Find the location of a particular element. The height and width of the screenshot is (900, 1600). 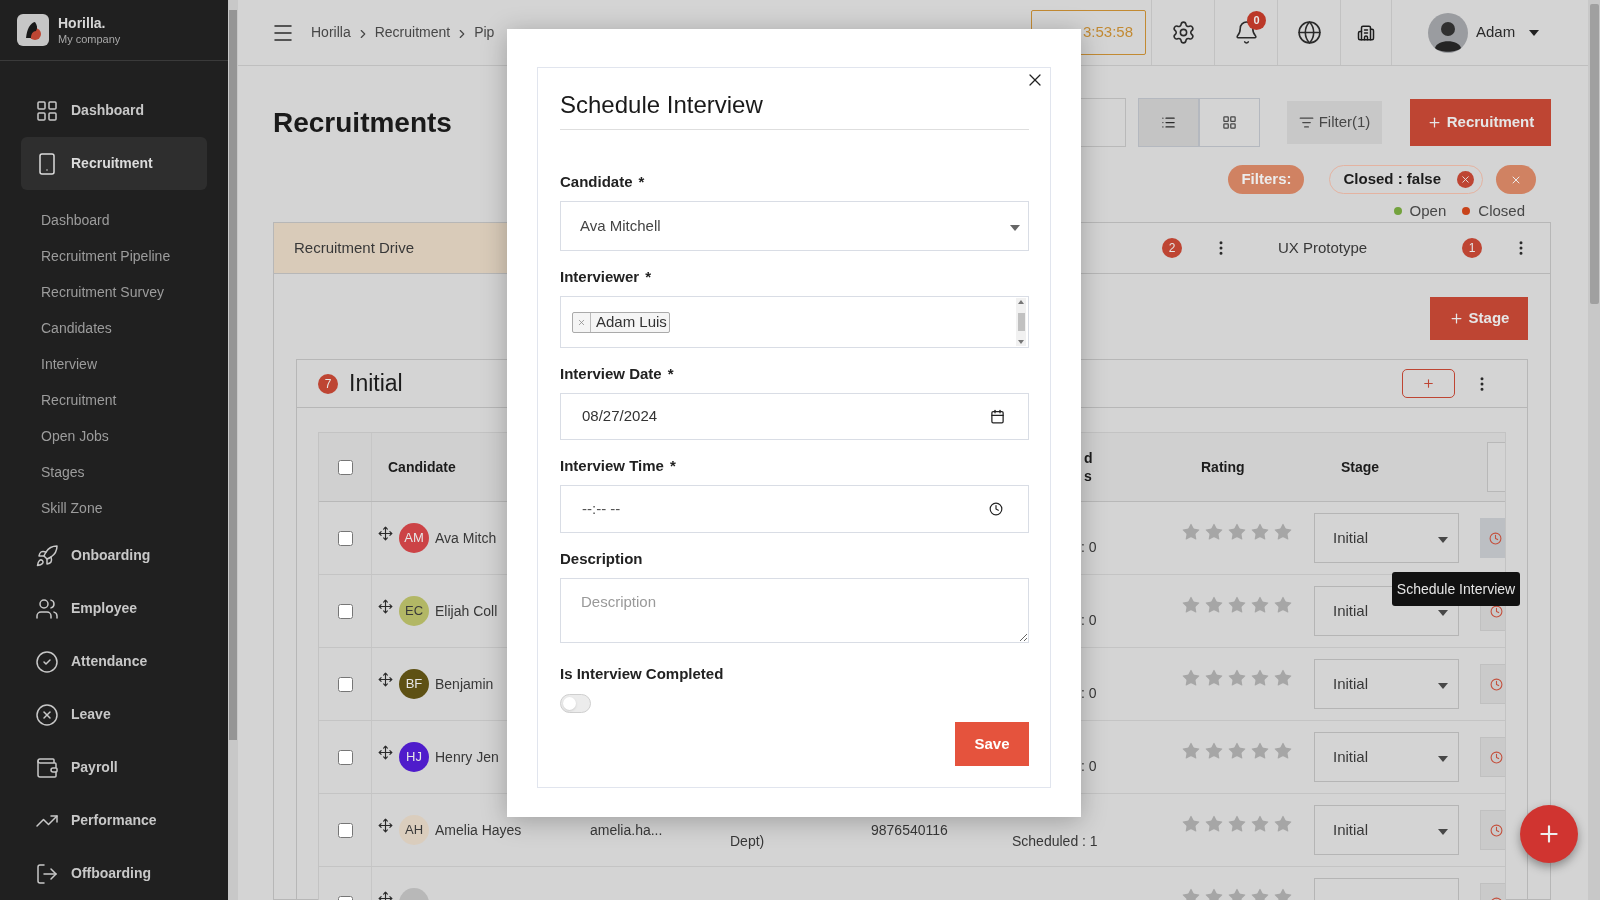

interviewer-select: Adam Luis is located at coordinates (794, 322).